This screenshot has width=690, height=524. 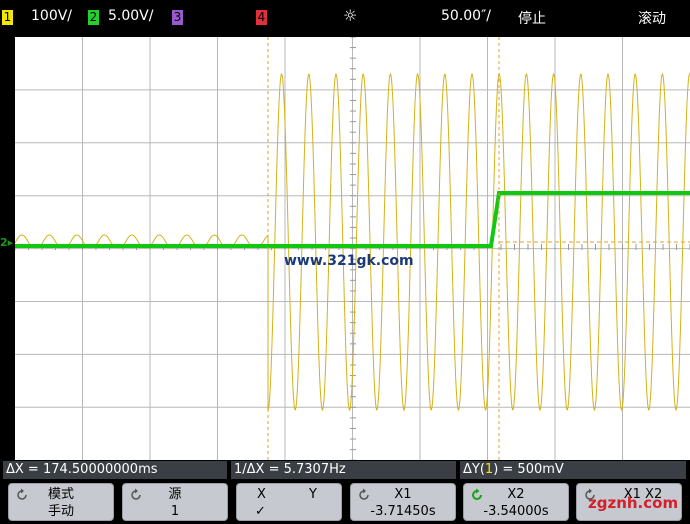 I want to click on acquisition-mode: 滚动, so click(x=652, y=19).